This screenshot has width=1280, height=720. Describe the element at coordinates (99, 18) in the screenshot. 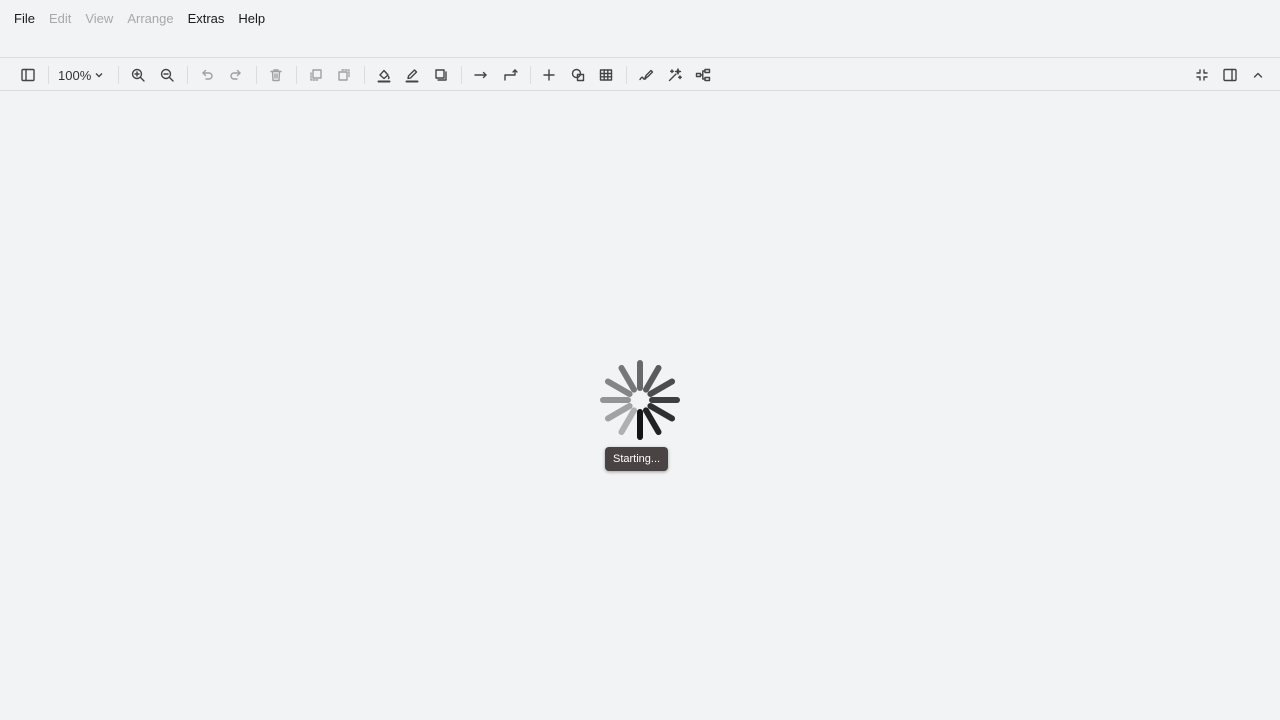

I see `menu-view: View` at that location.